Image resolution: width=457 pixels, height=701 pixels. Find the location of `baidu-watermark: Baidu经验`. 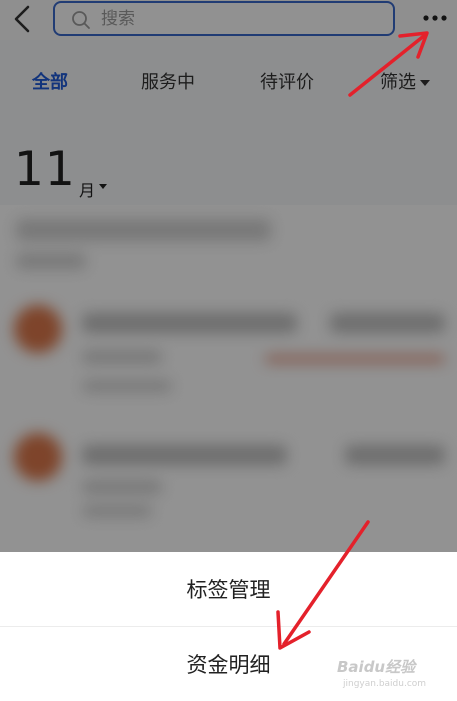

baidu-watermark: Baidu经验 is located at coordinates (376, 667).